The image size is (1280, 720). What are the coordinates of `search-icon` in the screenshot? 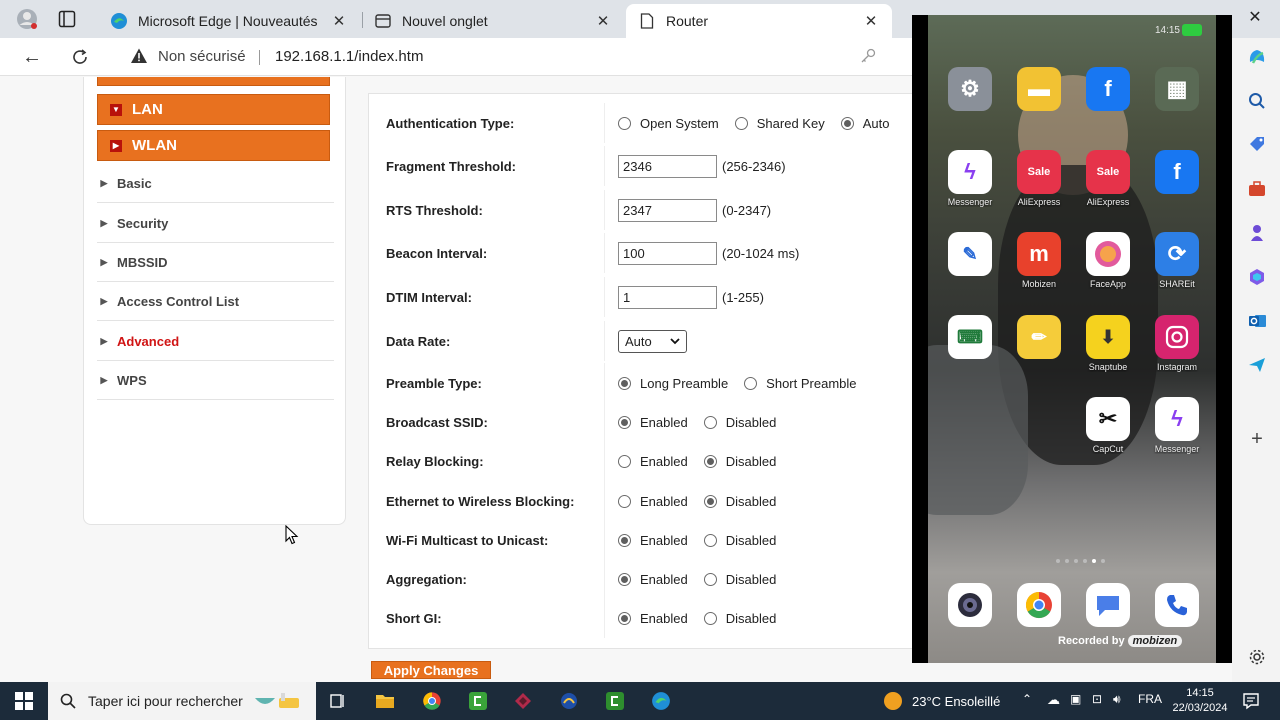 It's located at (1257, 101).